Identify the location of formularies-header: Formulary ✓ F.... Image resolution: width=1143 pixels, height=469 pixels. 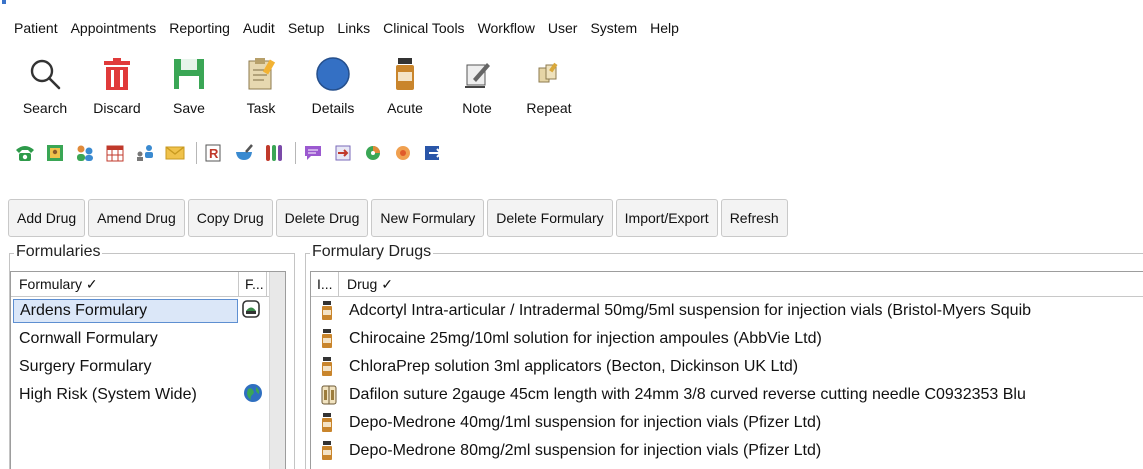
(148, 284).